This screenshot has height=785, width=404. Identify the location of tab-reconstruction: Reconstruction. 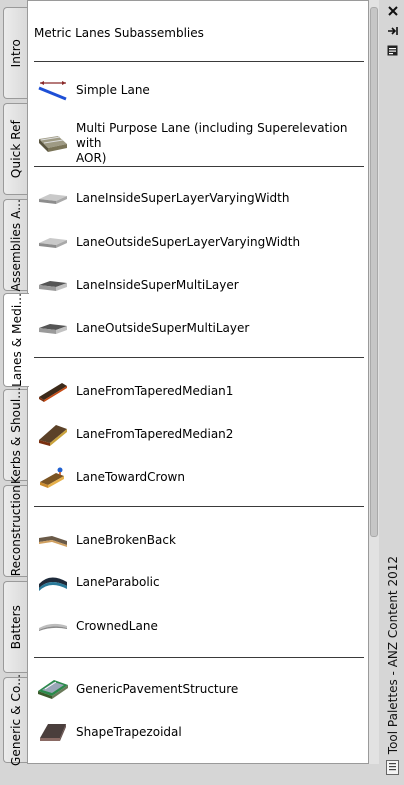
(15, 531).